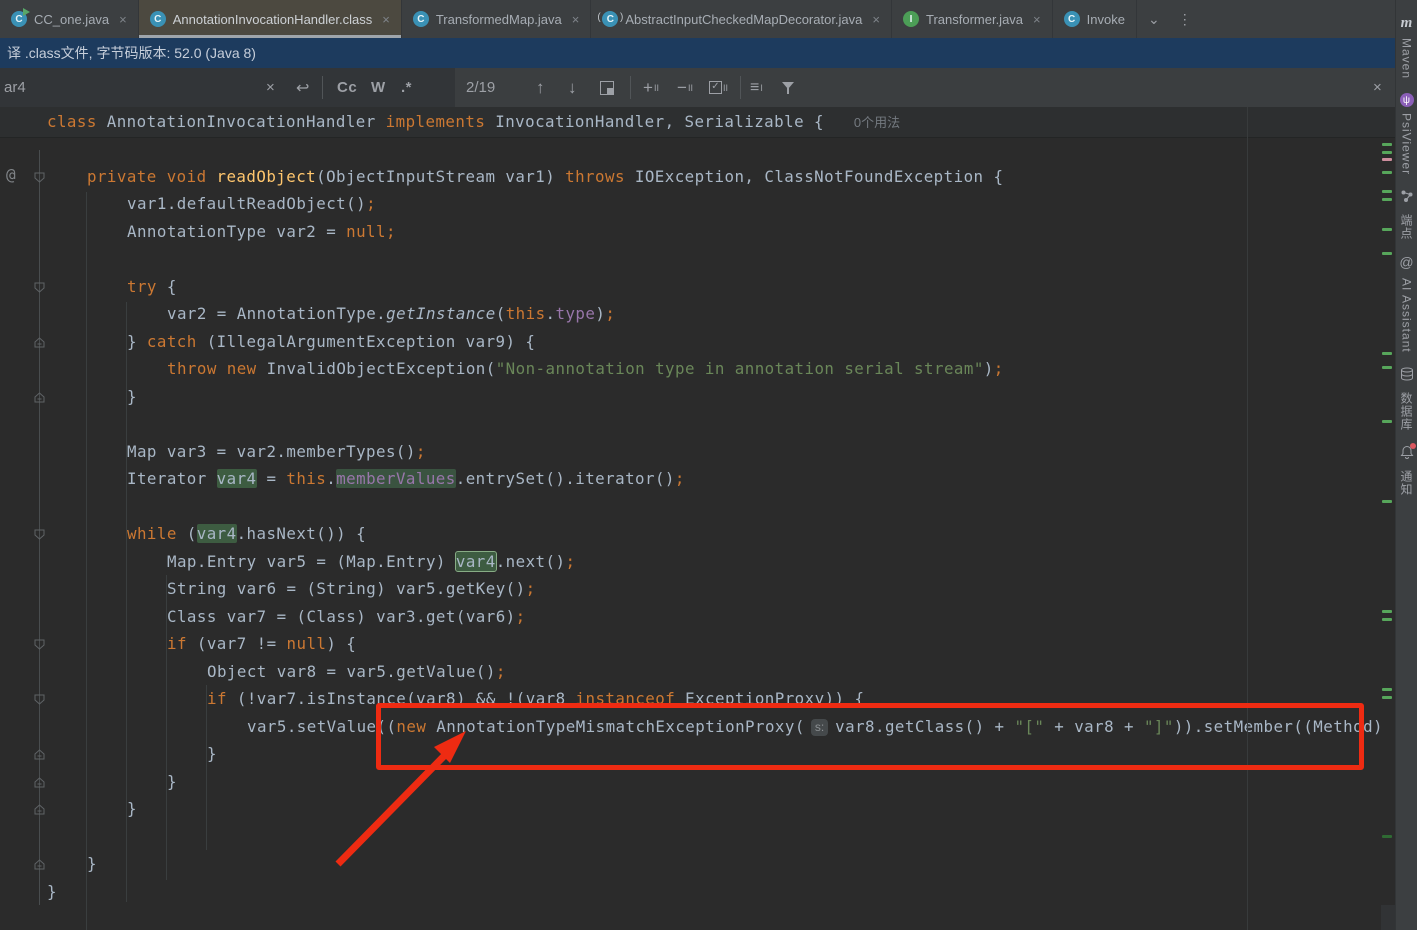  What do you see at coordinates (1406, 411) in the screenshot?
I see `tool-window-label: 数据库` at bounding box center [1406, 411].